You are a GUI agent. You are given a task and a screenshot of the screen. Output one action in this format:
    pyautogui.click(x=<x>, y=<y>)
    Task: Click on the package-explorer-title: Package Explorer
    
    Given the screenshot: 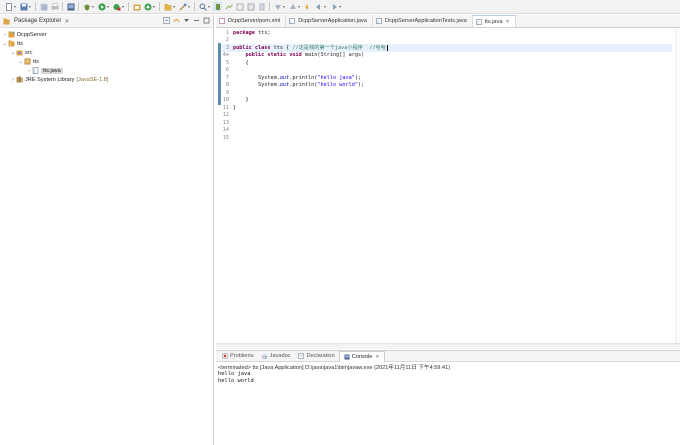 What is the action you would take?
    pyautogui.click(x=37, y=21)
    